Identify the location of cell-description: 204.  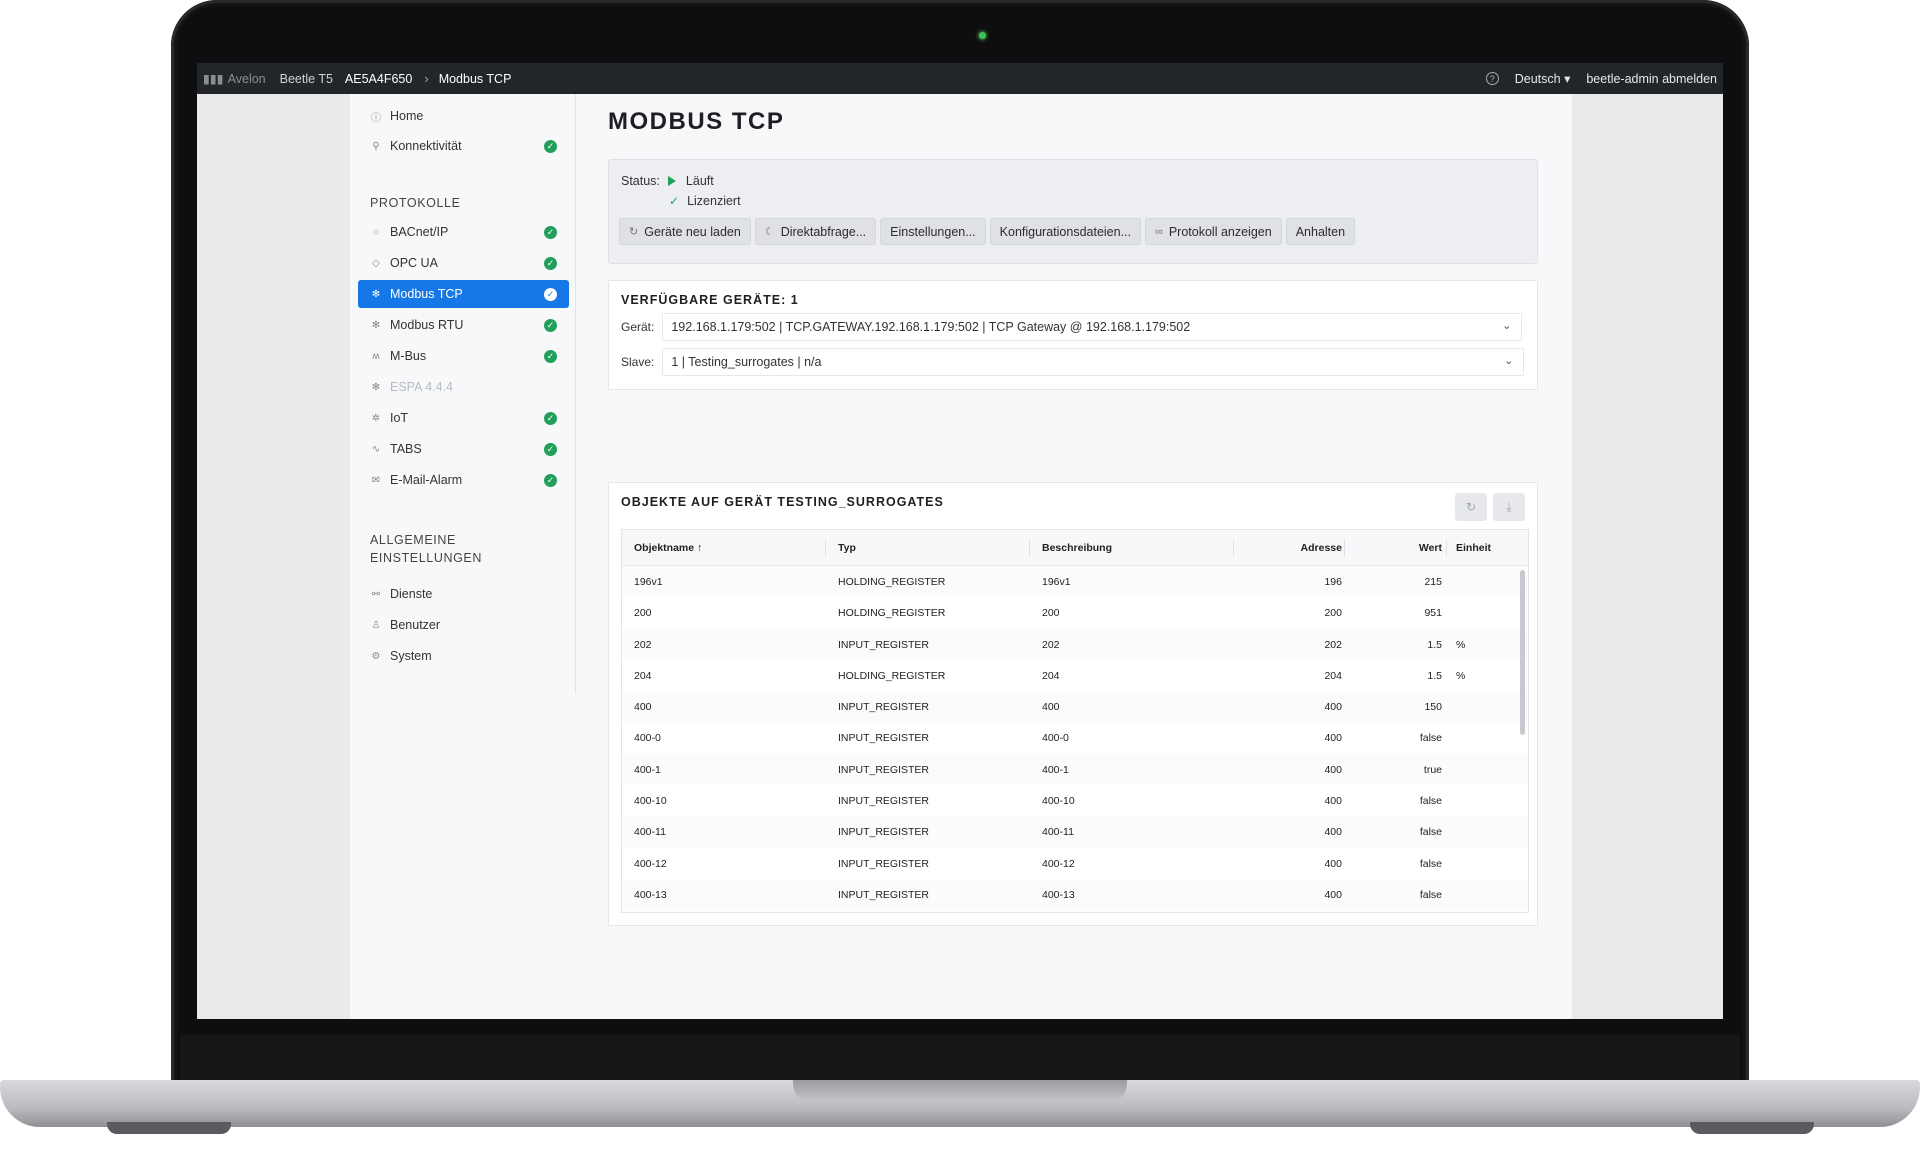
(1051, 675).